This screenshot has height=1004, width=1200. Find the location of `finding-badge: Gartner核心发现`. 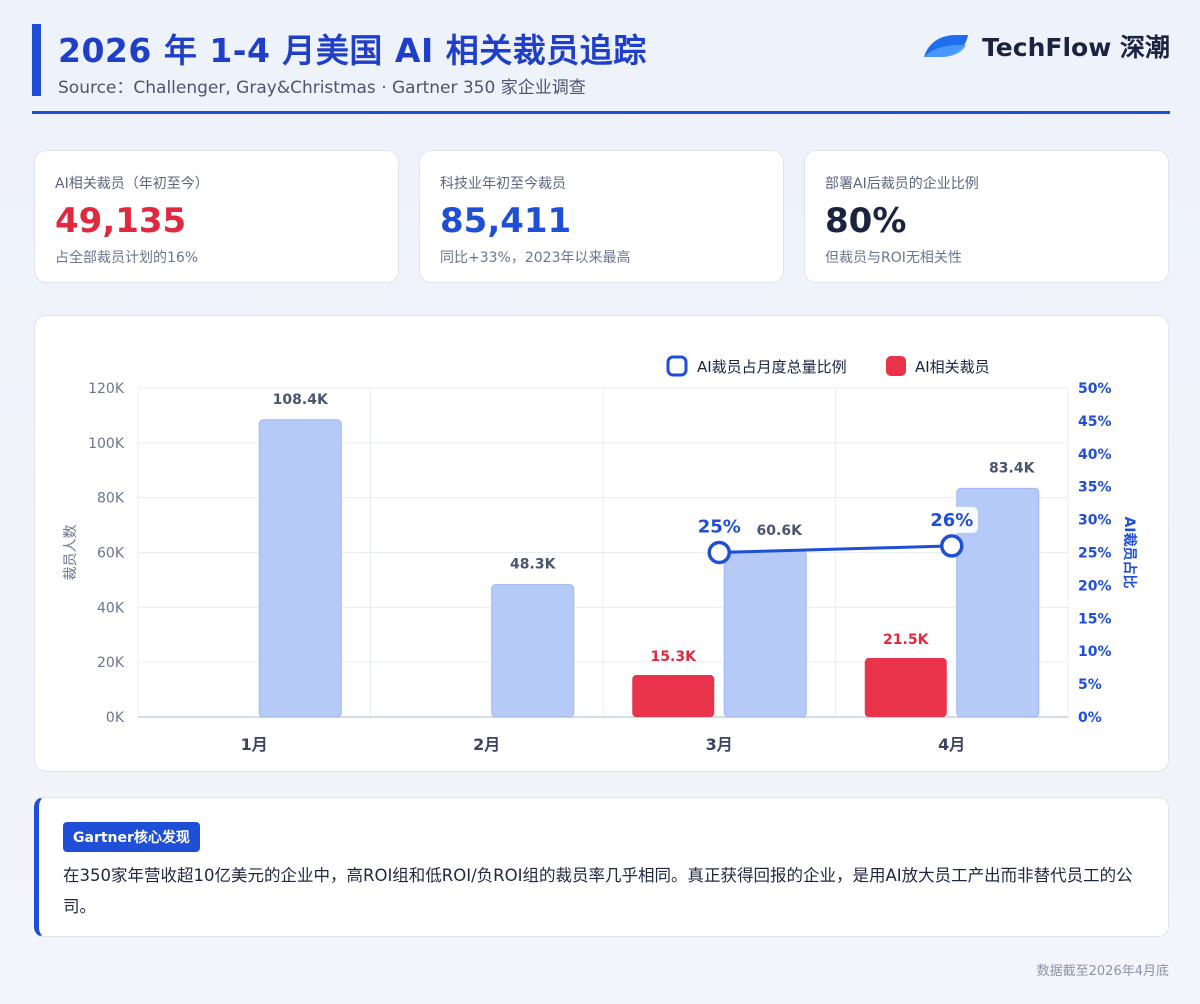

finding-badge: Gartner核心发现 is located at coordinates (131, 837).